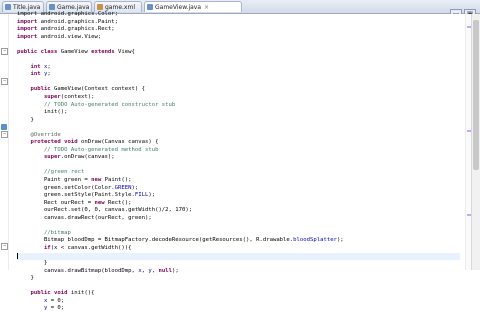 The width and height of the screenshot is (480, 313). Describe the element at coordinates (49, 74) in the screenshot. I see `code-token: ;` at that location.